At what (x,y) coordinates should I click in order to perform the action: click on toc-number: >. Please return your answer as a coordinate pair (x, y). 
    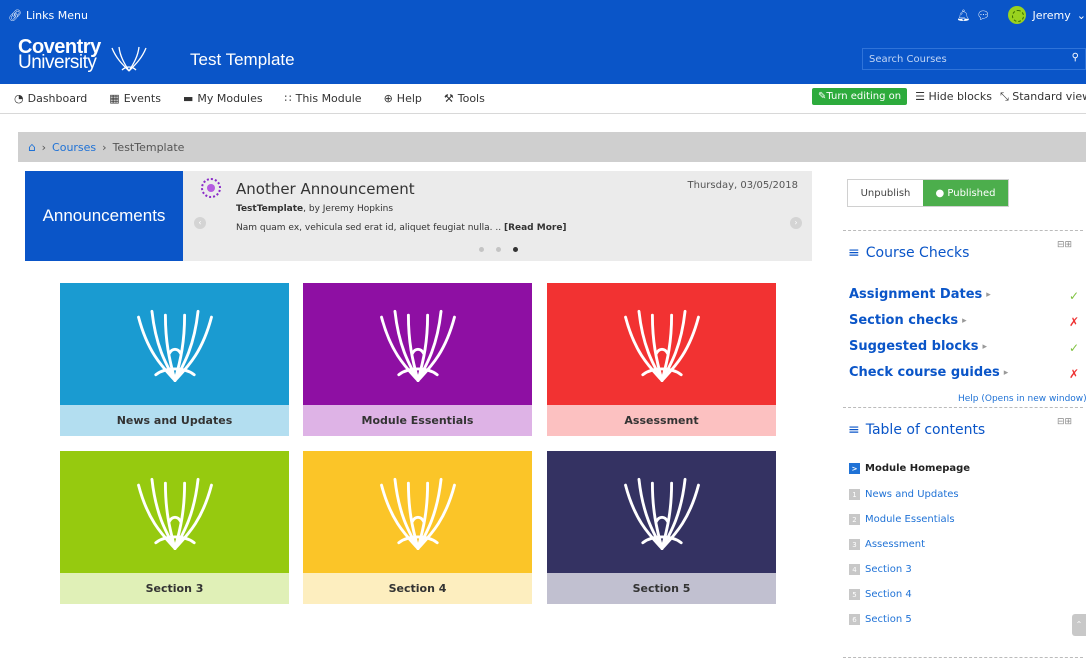
    Looking at the image, I should click on (854, 468).